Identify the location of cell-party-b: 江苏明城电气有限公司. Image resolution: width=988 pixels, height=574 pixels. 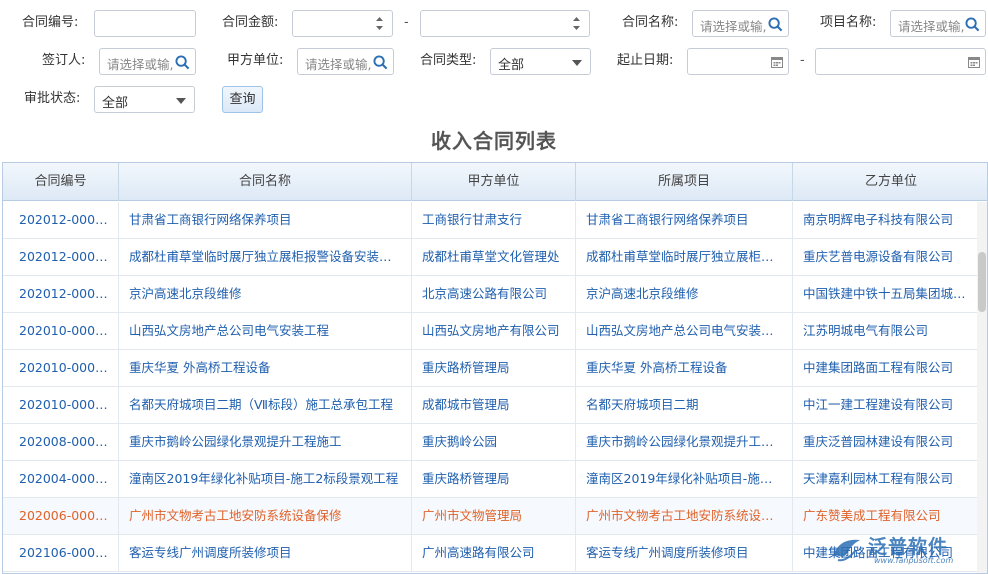
(886, 331).